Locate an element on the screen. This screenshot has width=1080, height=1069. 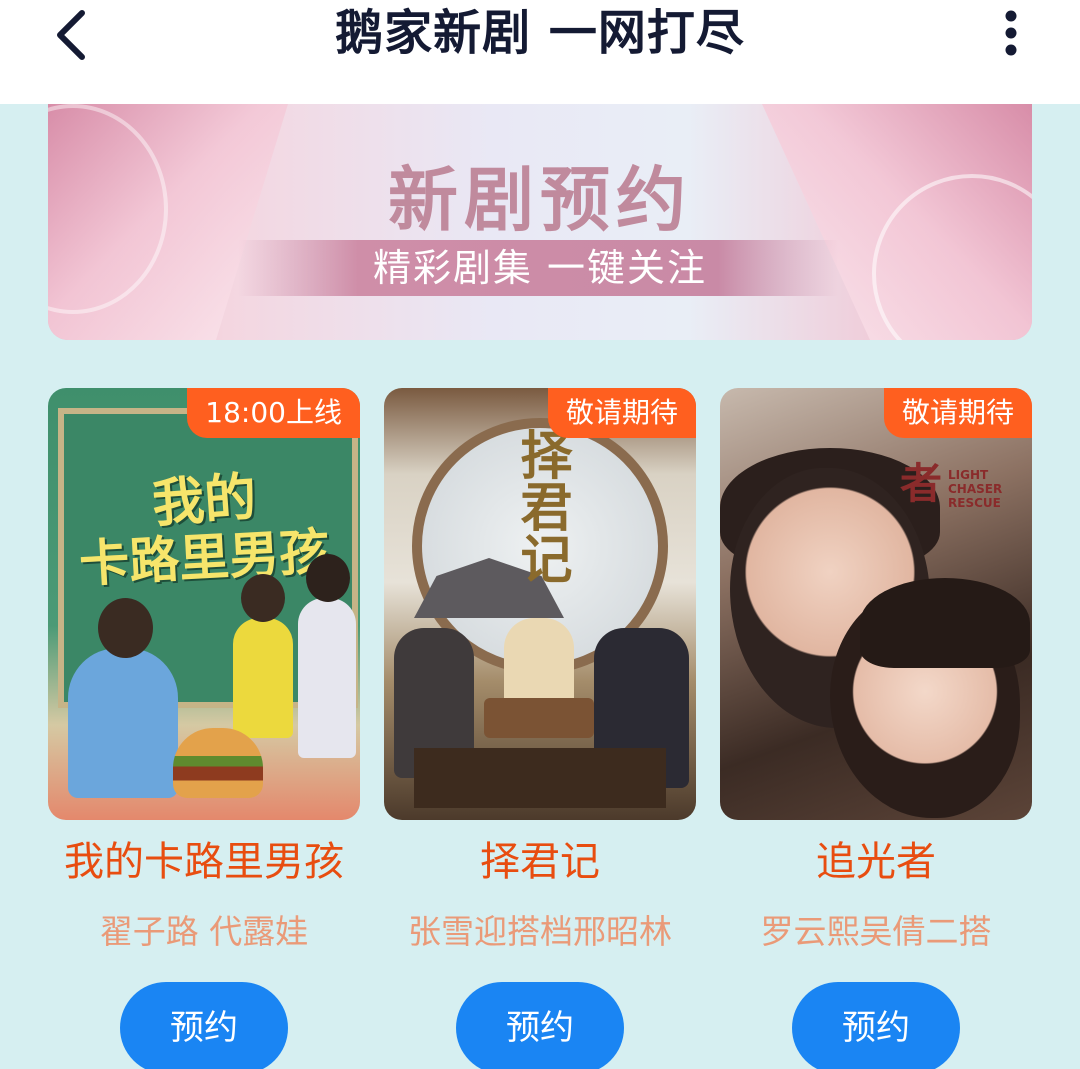
show-subtitle: 罗云熙吴倩二搭 is located at coordinates (876, 931).